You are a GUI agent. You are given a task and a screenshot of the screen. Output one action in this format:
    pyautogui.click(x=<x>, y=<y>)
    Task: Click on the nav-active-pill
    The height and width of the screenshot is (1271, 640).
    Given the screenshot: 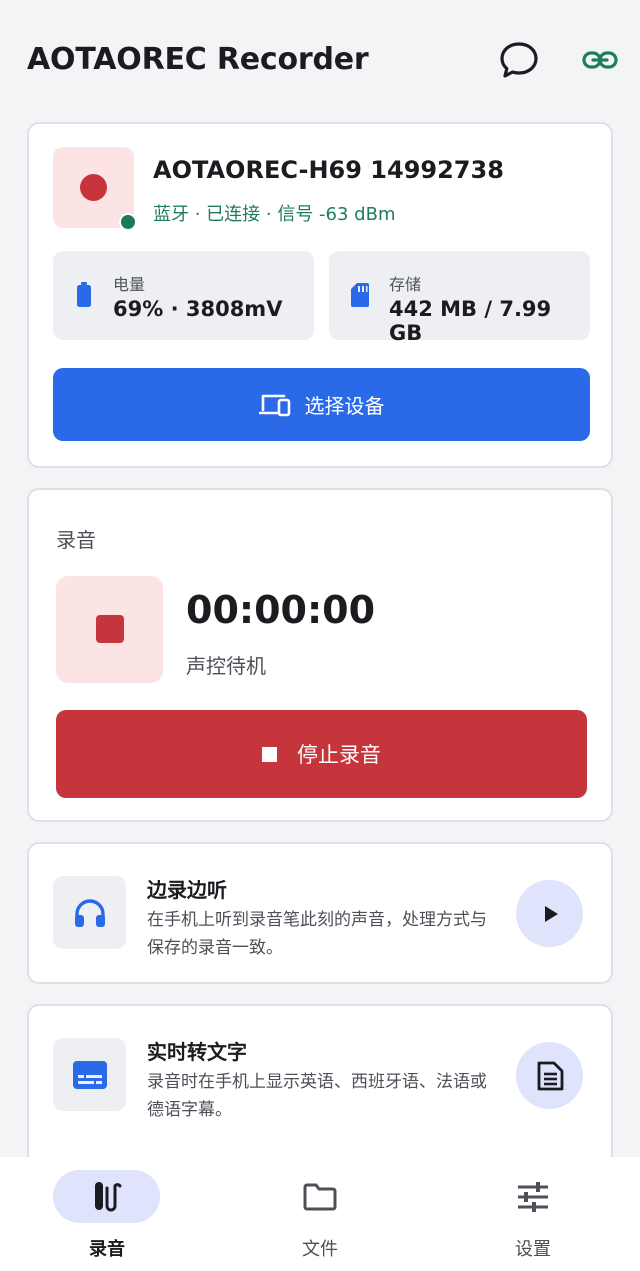 What is the action you would take?
    pyautogui.click(x=106, y=1196)
    